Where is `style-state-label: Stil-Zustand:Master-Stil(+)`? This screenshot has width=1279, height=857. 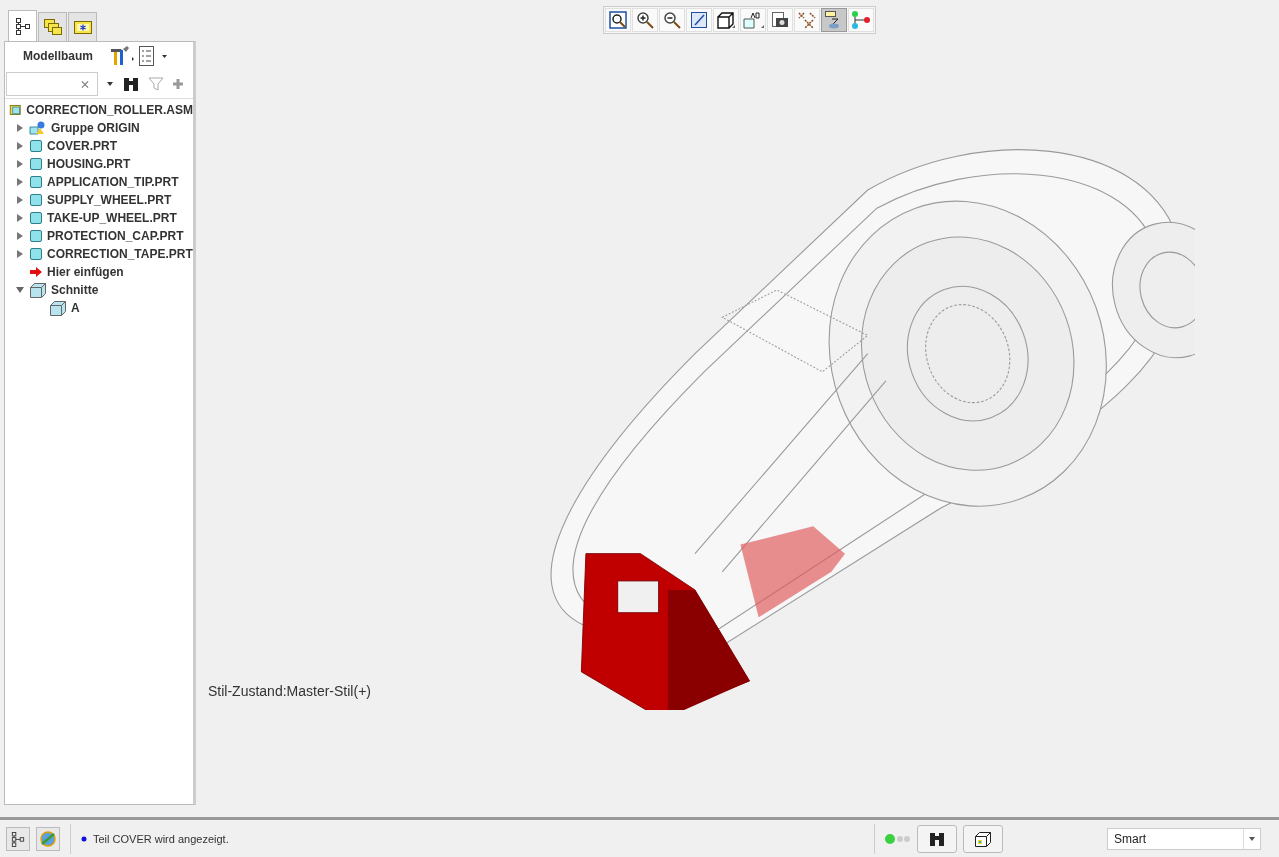
style-state-label: Stil-Zustand:Master-Stil(+) is located at coordinates (289, 691).